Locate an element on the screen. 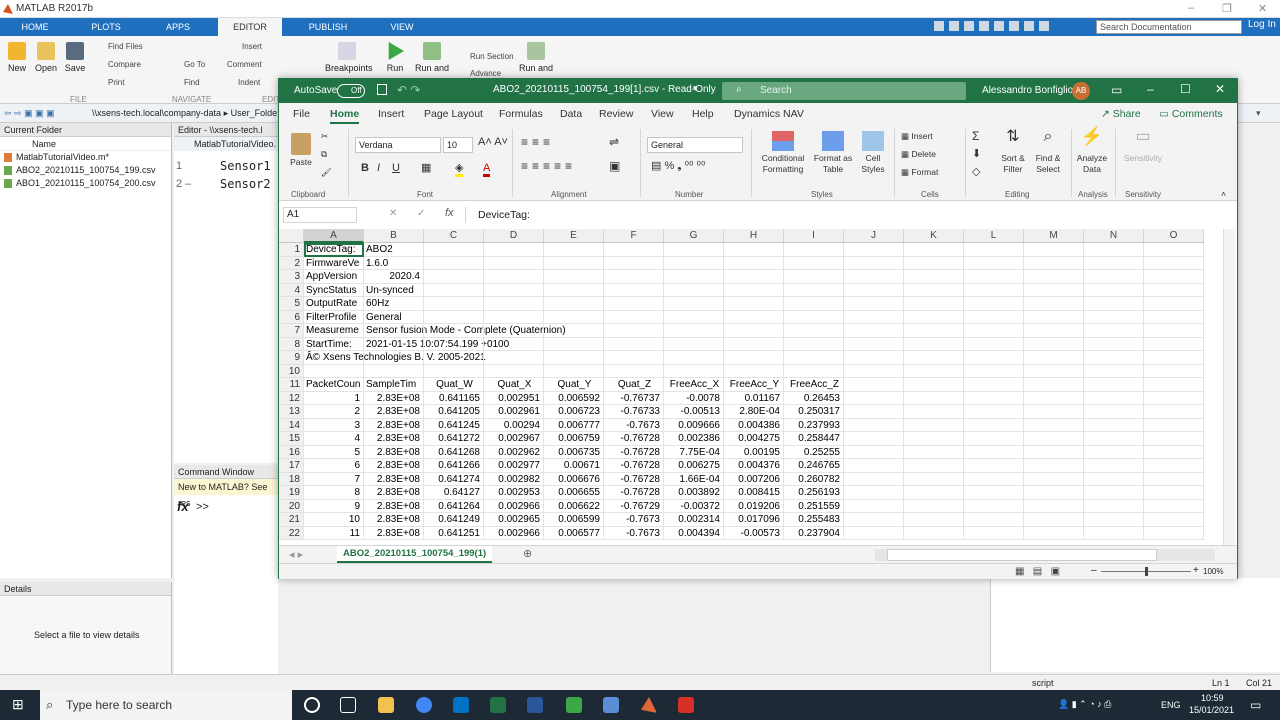  clock-date: 15/01/2021 is located at coordinates (1211, 710).